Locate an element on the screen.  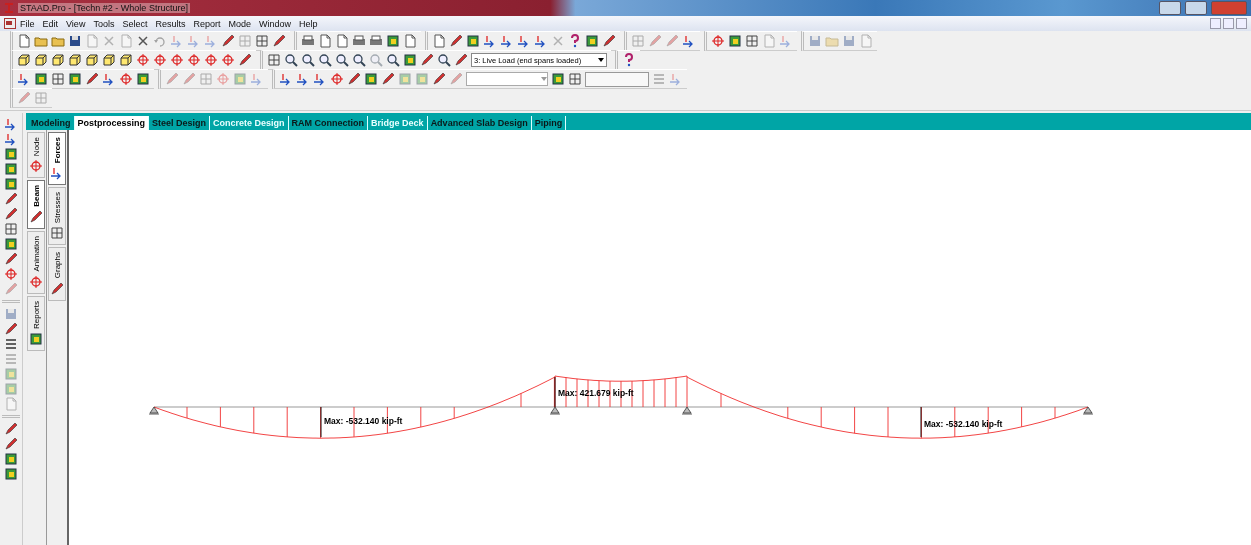
side-tab: Beam is located at coordinates (36, 204).